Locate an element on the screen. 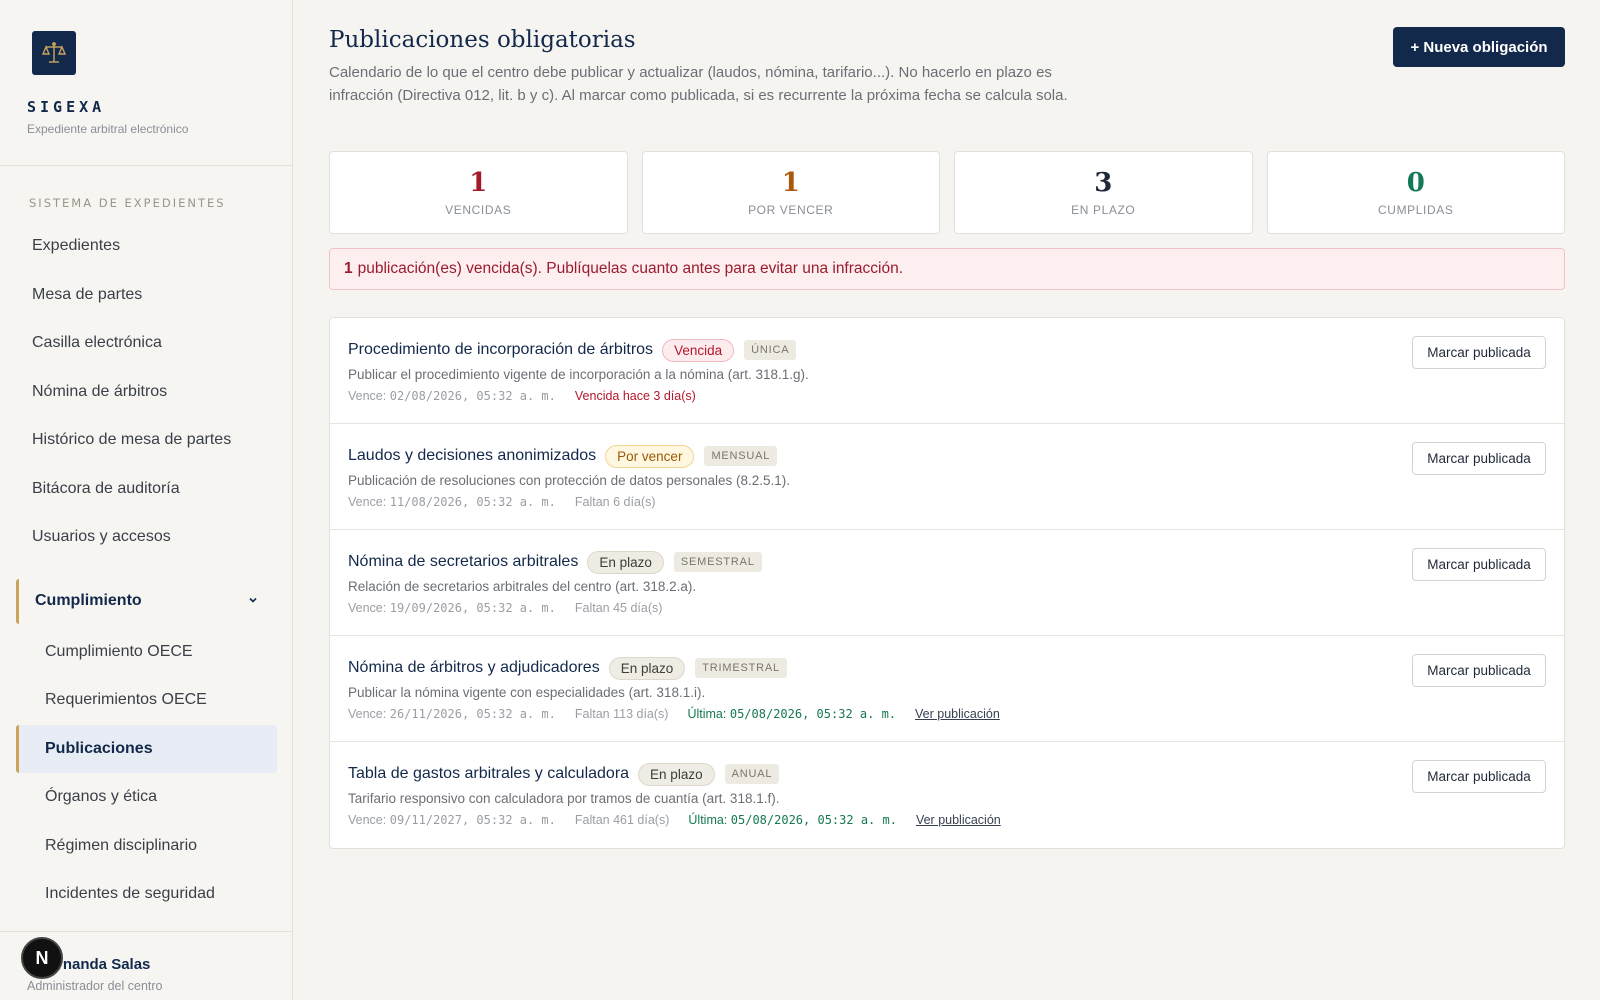 The image size is (1600, 1000). new-obligation-button: + Nueva obligación is located at coordinates (1479, 47).